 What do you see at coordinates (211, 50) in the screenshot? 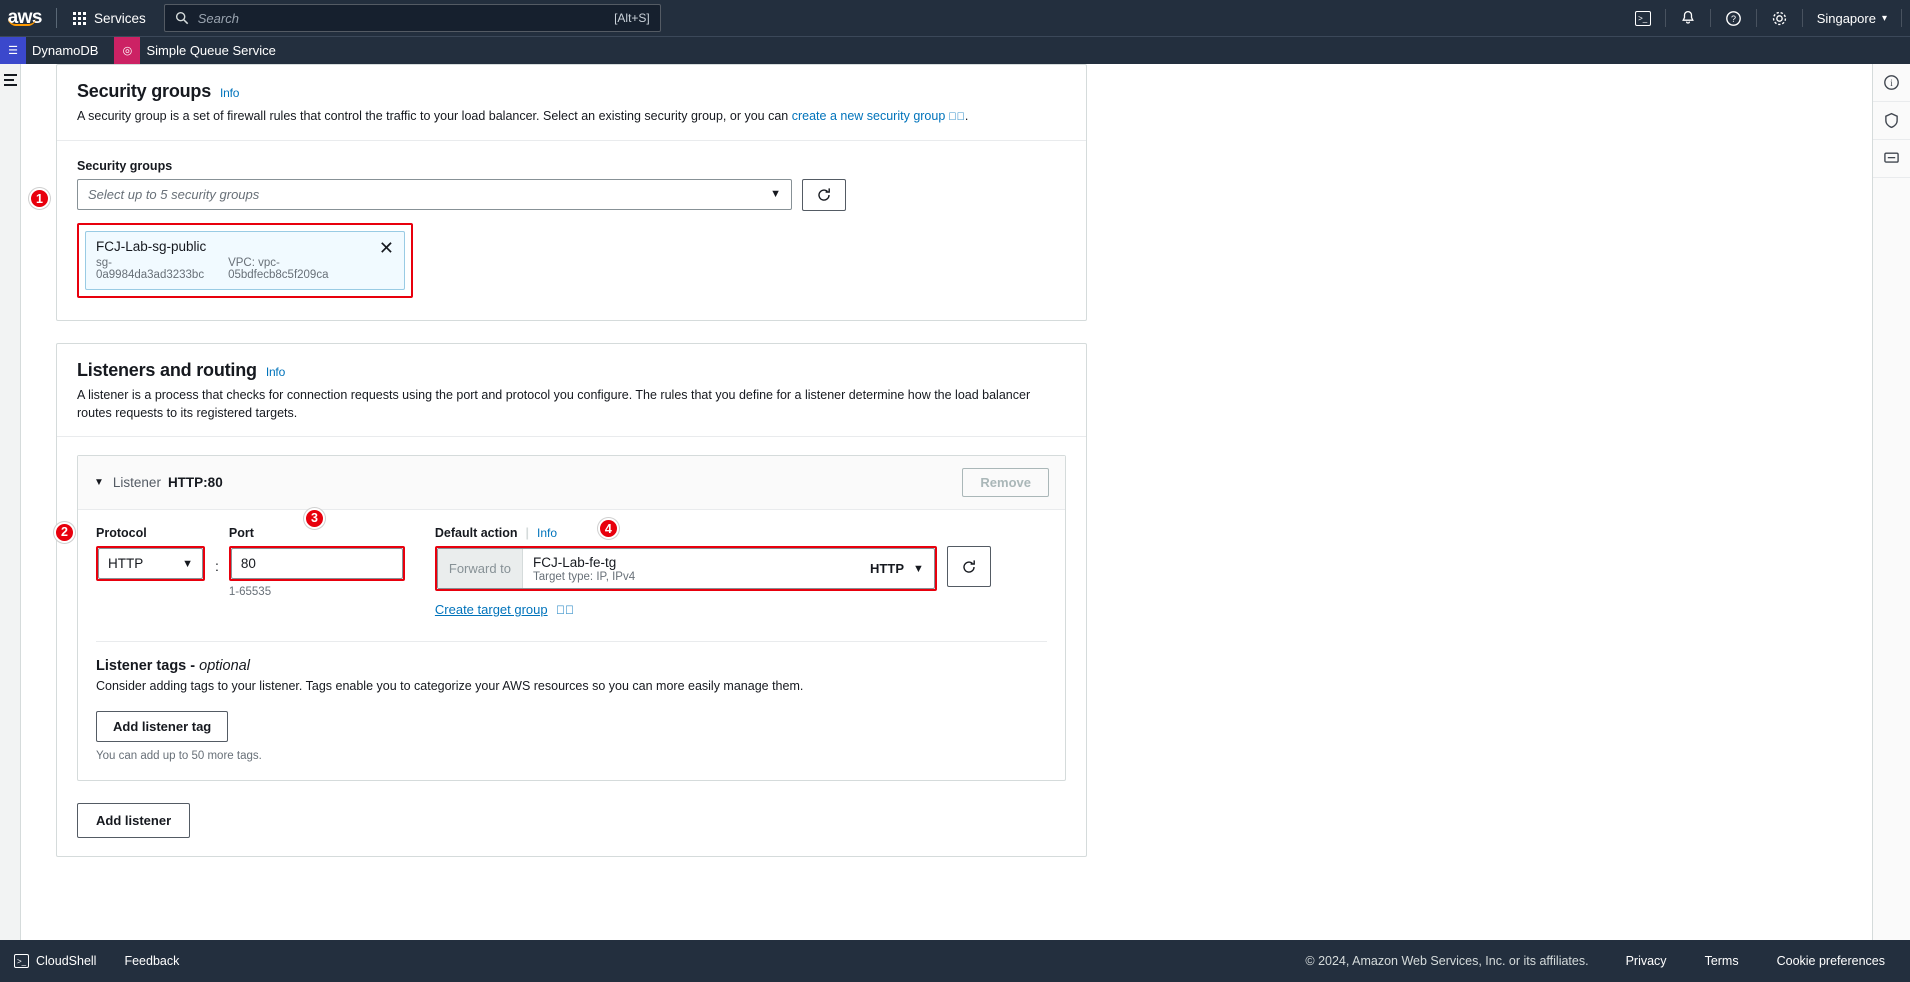
I see `service-shortcut-label: Simple Queue Service` at bounding box center [211, 50].